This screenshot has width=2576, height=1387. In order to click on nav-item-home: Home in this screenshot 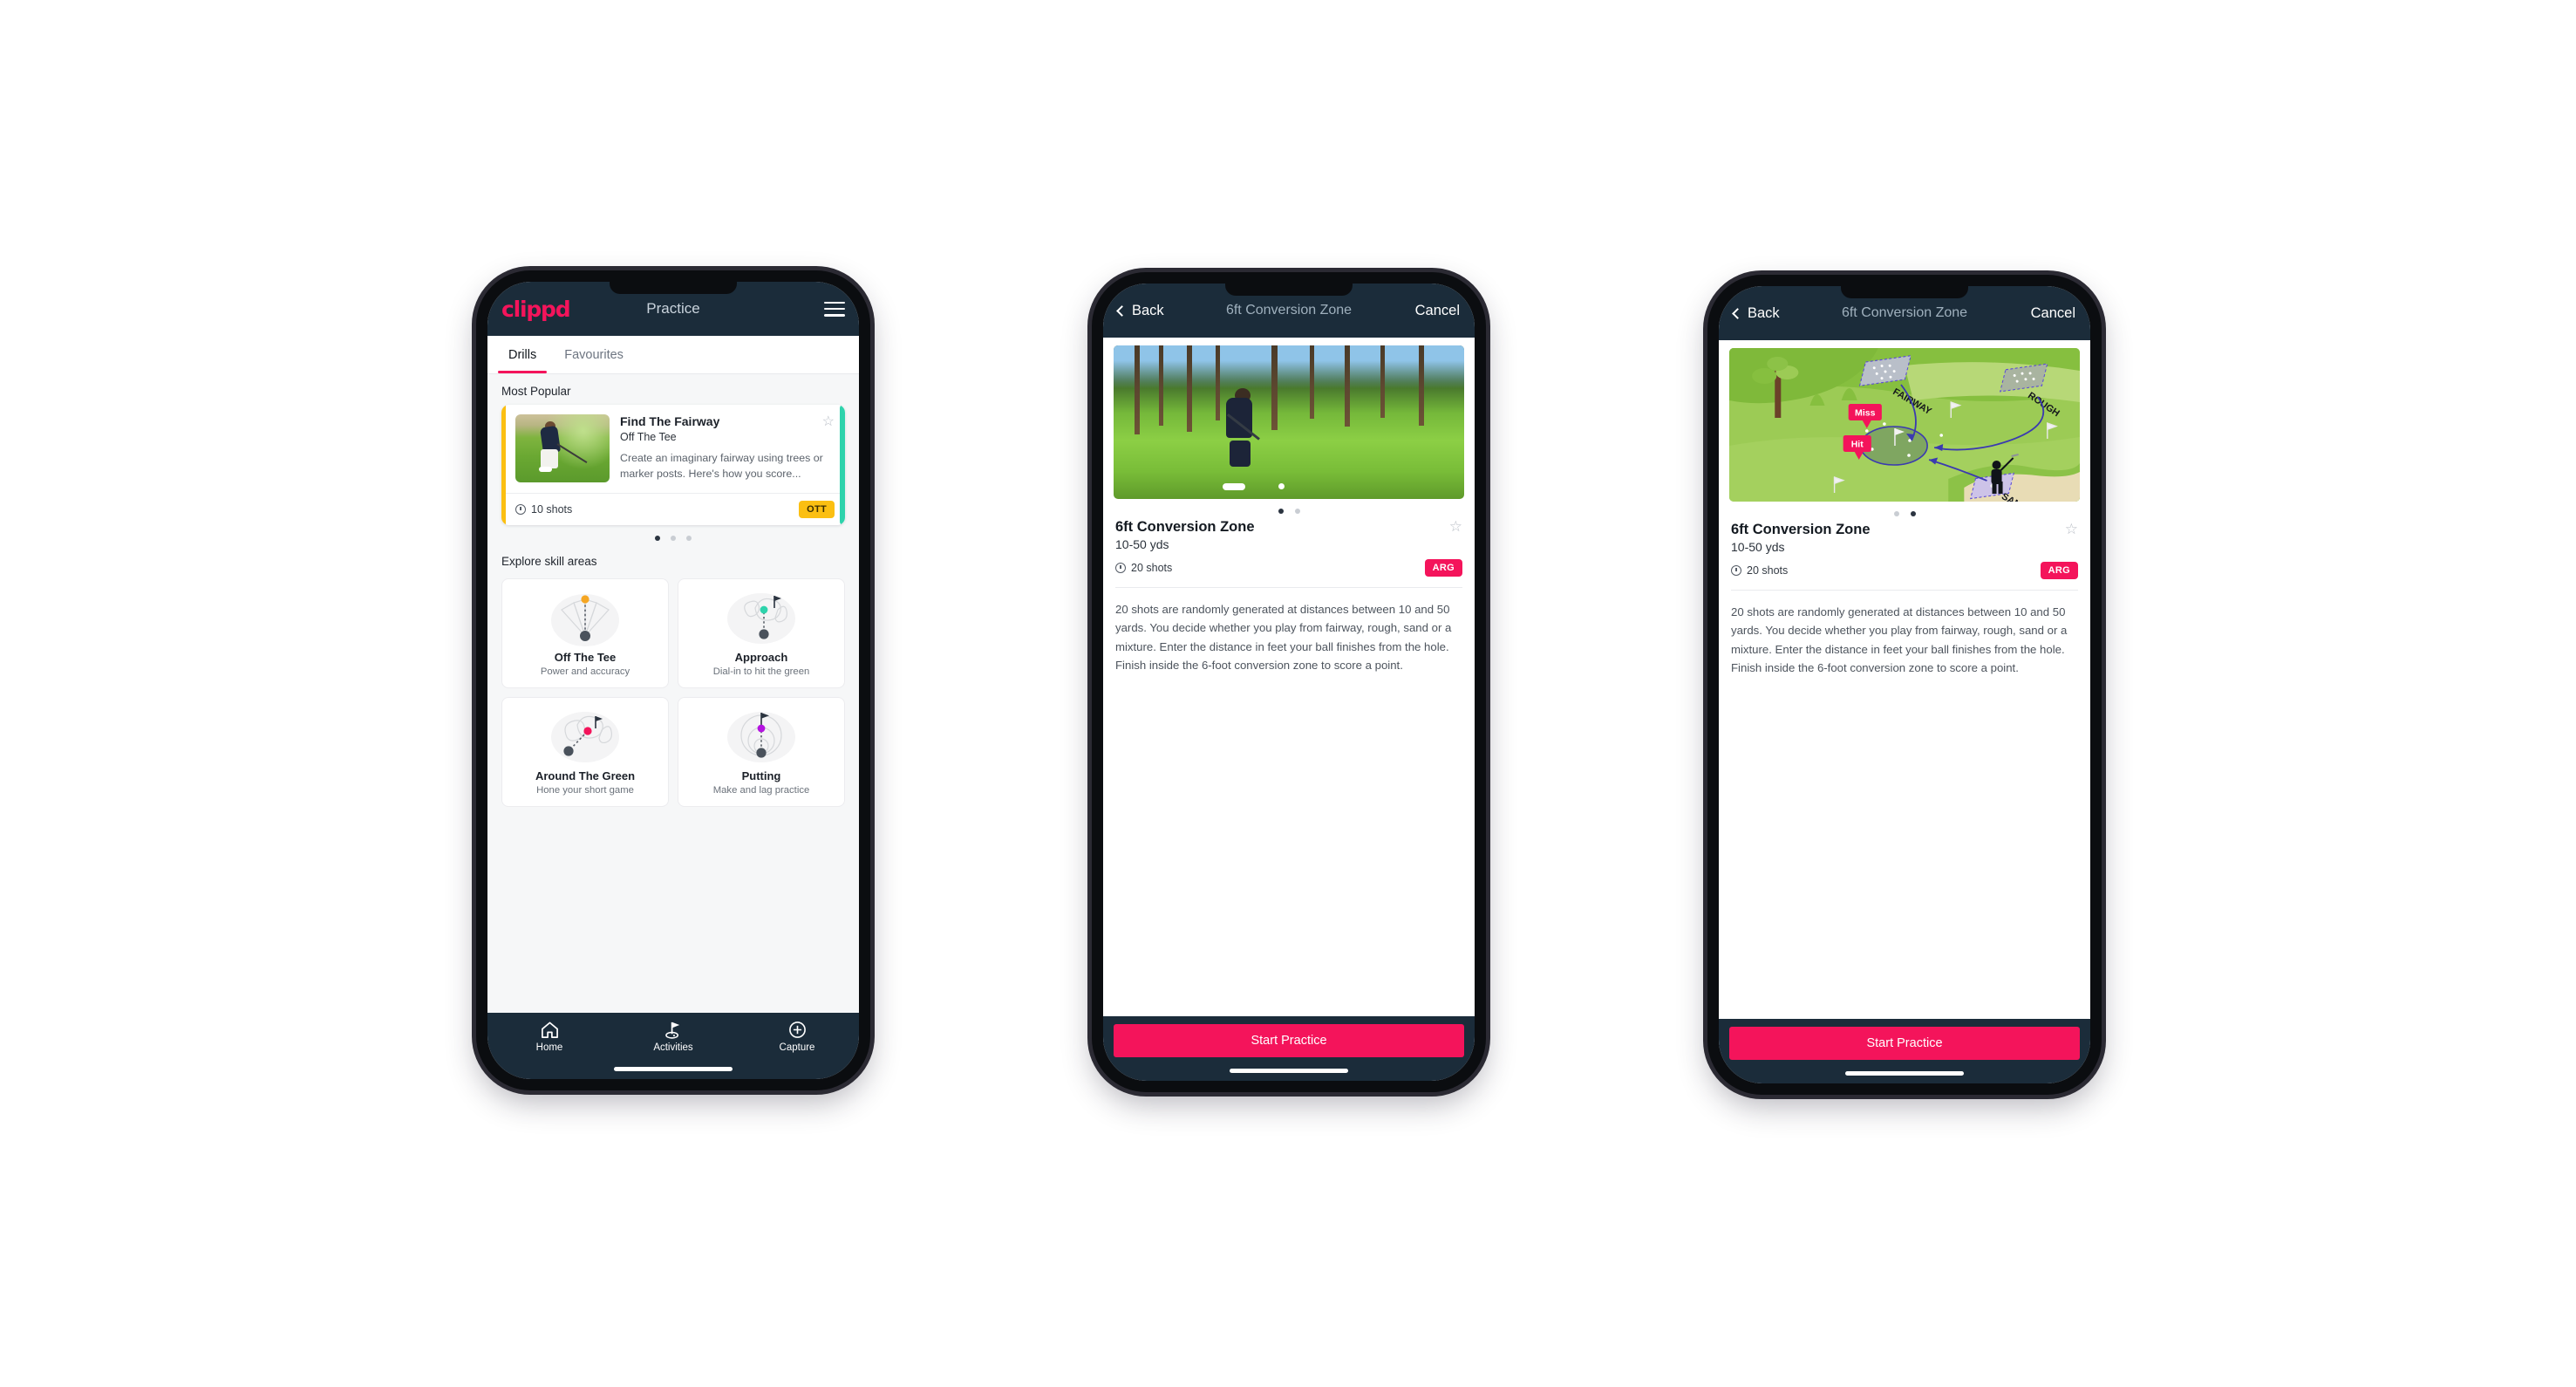, I will do `click(550, 1037)`.